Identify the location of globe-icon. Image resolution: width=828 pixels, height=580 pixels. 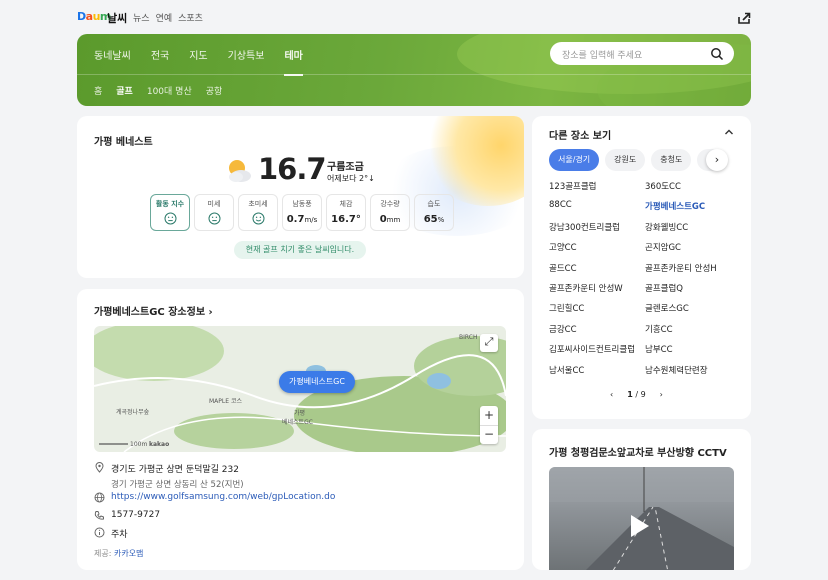
(99, 497).